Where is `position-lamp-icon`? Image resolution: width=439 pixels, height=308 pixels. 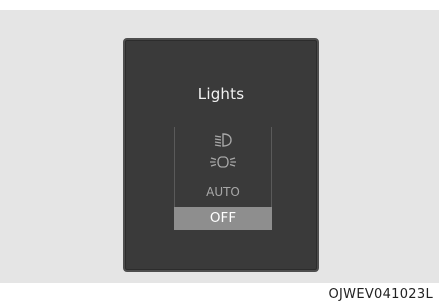 position-lamp-icon is located at coordinates (223, 162).